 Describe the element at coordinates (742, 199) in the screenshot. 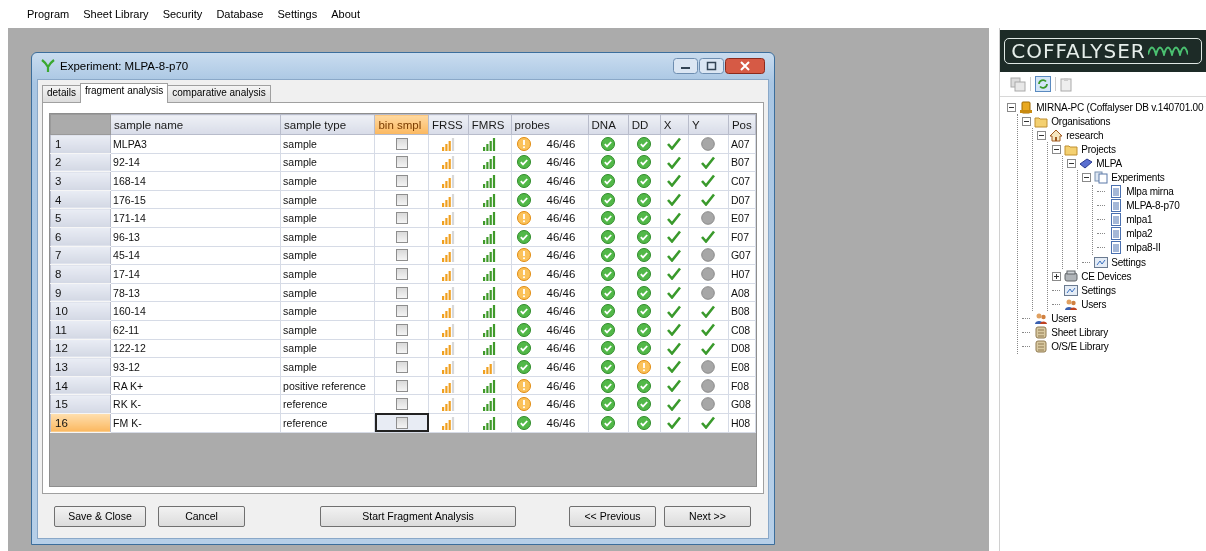

I see `table-cell: D07` at that location.